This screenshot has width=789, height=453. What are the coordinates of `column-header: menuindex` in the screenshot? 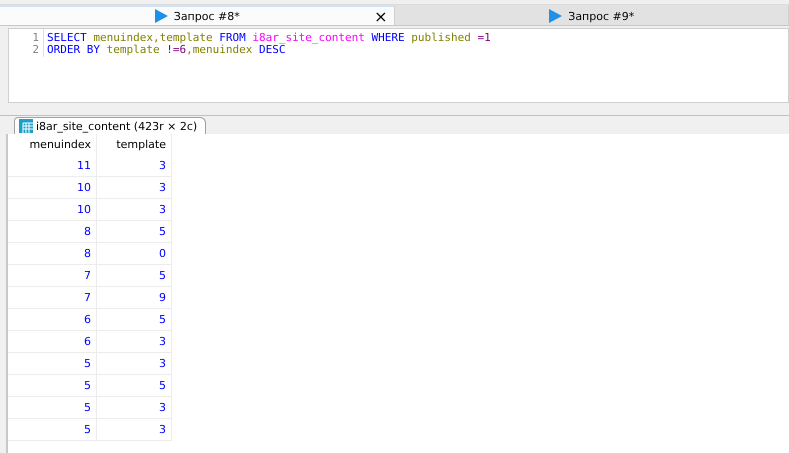 It's located at (52, 144).